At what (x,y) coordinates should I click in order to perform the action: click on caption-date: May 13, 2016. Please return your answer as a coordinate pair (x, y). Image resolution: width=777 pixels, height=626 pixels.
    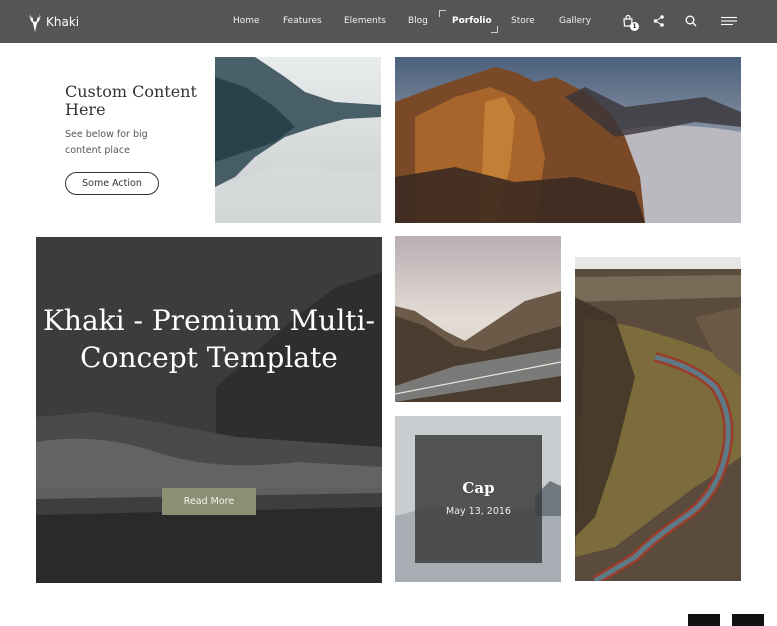
    Looking at the image, I should click on (478, 511).